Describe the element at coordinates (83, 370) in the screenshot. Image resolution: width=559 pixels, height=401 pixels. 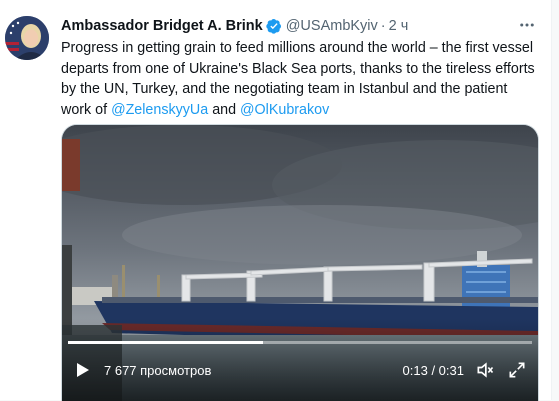
I see `play-icon` at that location.